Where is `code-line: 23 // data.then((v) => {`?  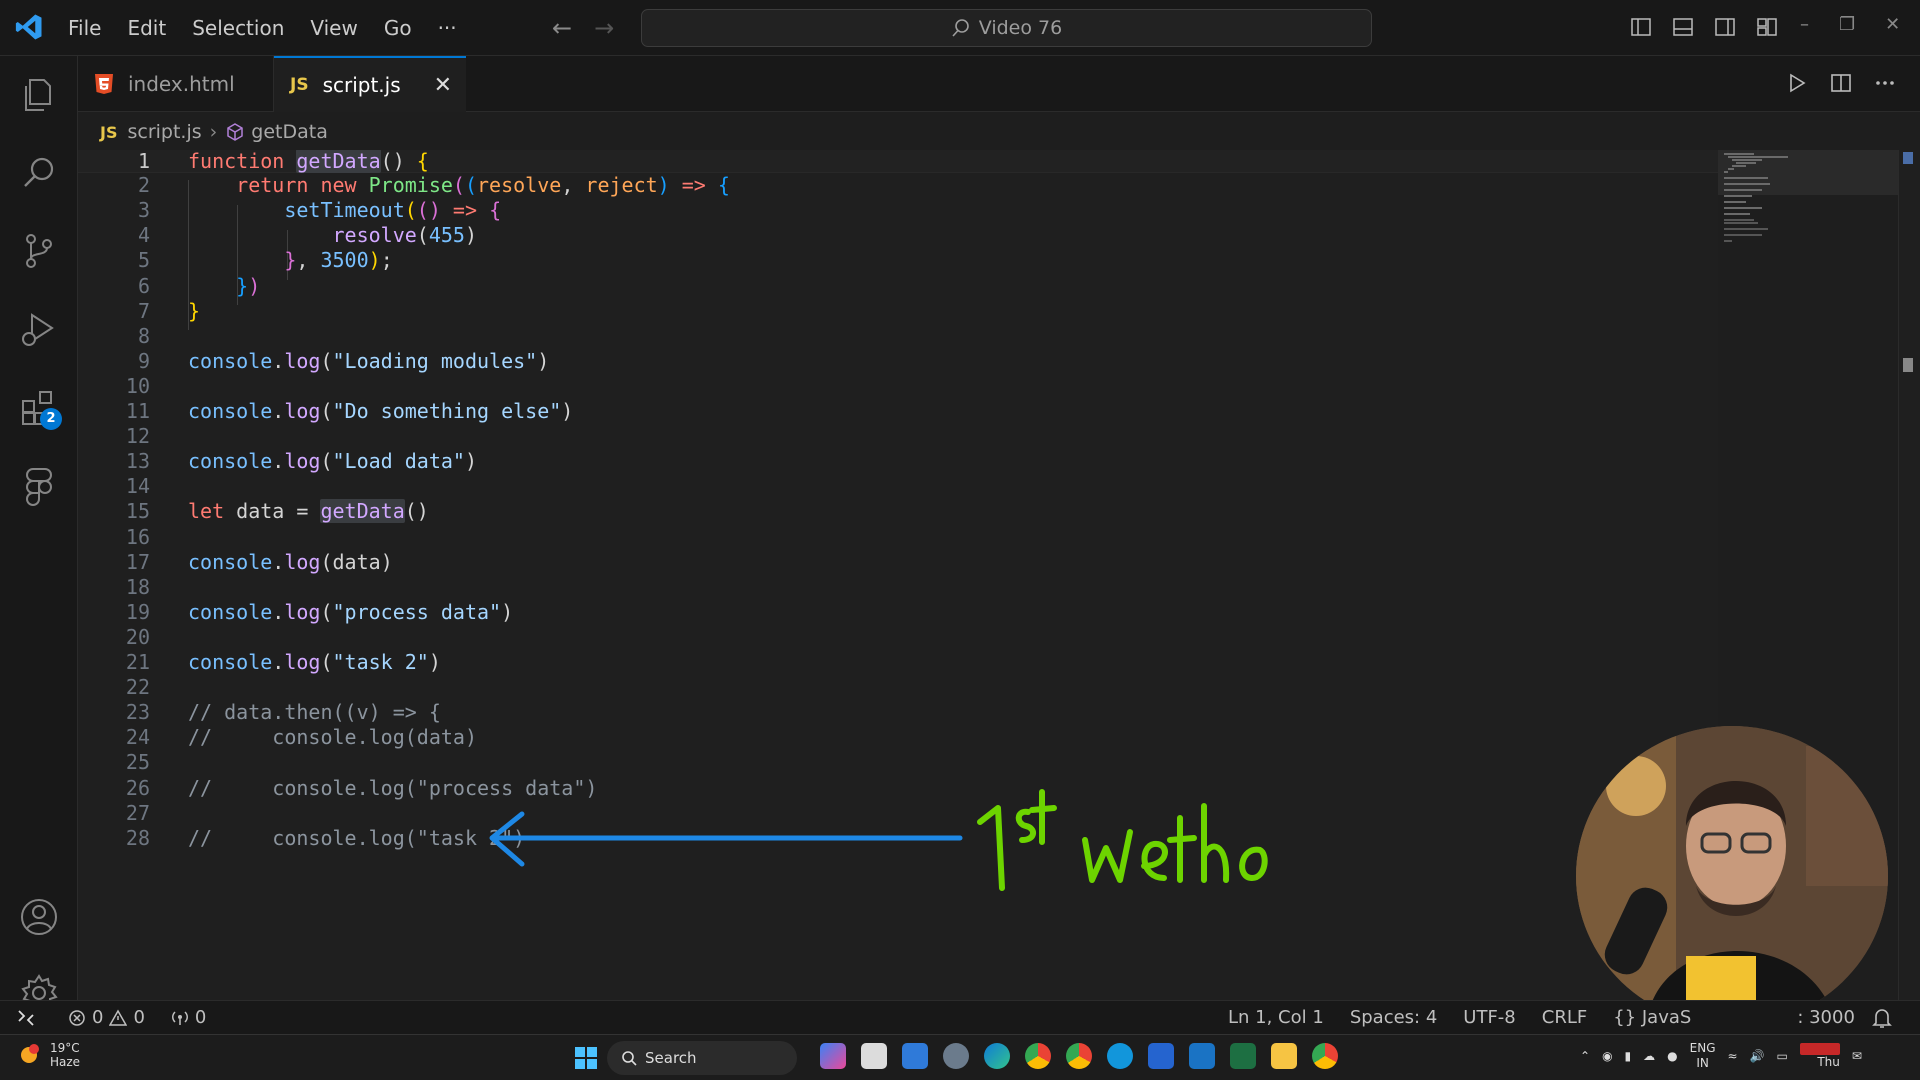 code-line: 23 // data.then((v) => { is located at coordinates (898, 712).